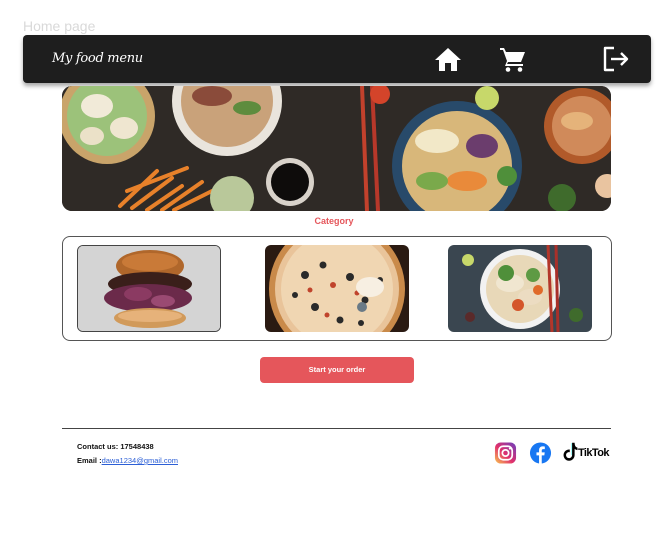 The height and width of the screenshot is (538, 668). What do you see at coordinates (115, 446) in the screenshot?
I see `contact-phone: Contact us: 17548438` at bounding box center [115, 446].